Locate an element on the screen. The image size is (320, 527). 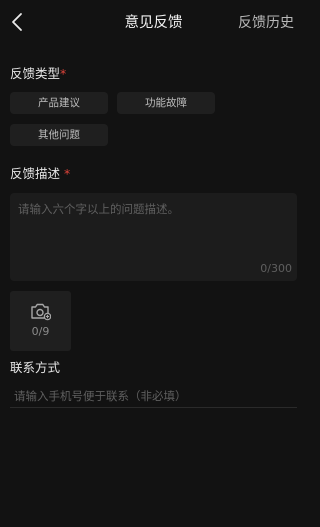
chip-function-fault: 功能故障 is located at coordinates (166, 103).